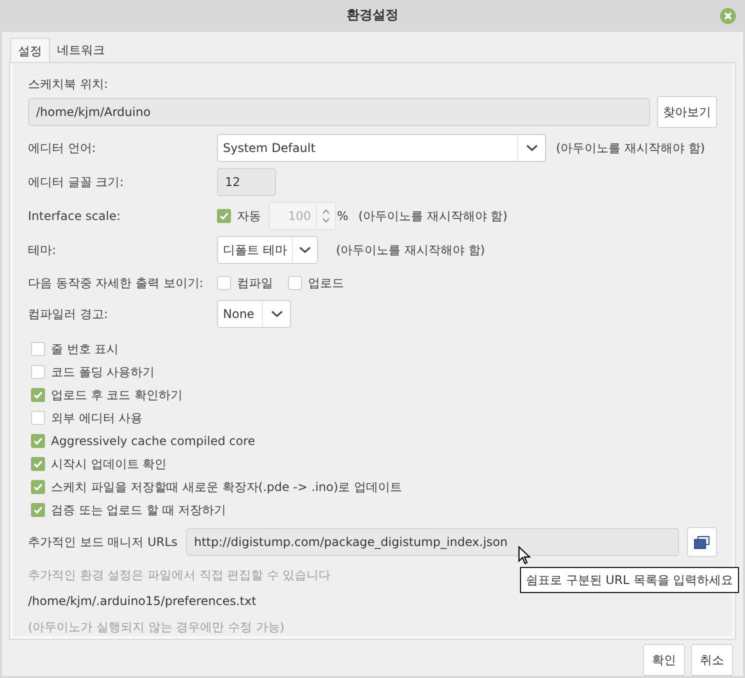 Image resolution: width=745 pixels, height=678 pixels. I want to click on window-title: 환경설정, so click(372, 16).